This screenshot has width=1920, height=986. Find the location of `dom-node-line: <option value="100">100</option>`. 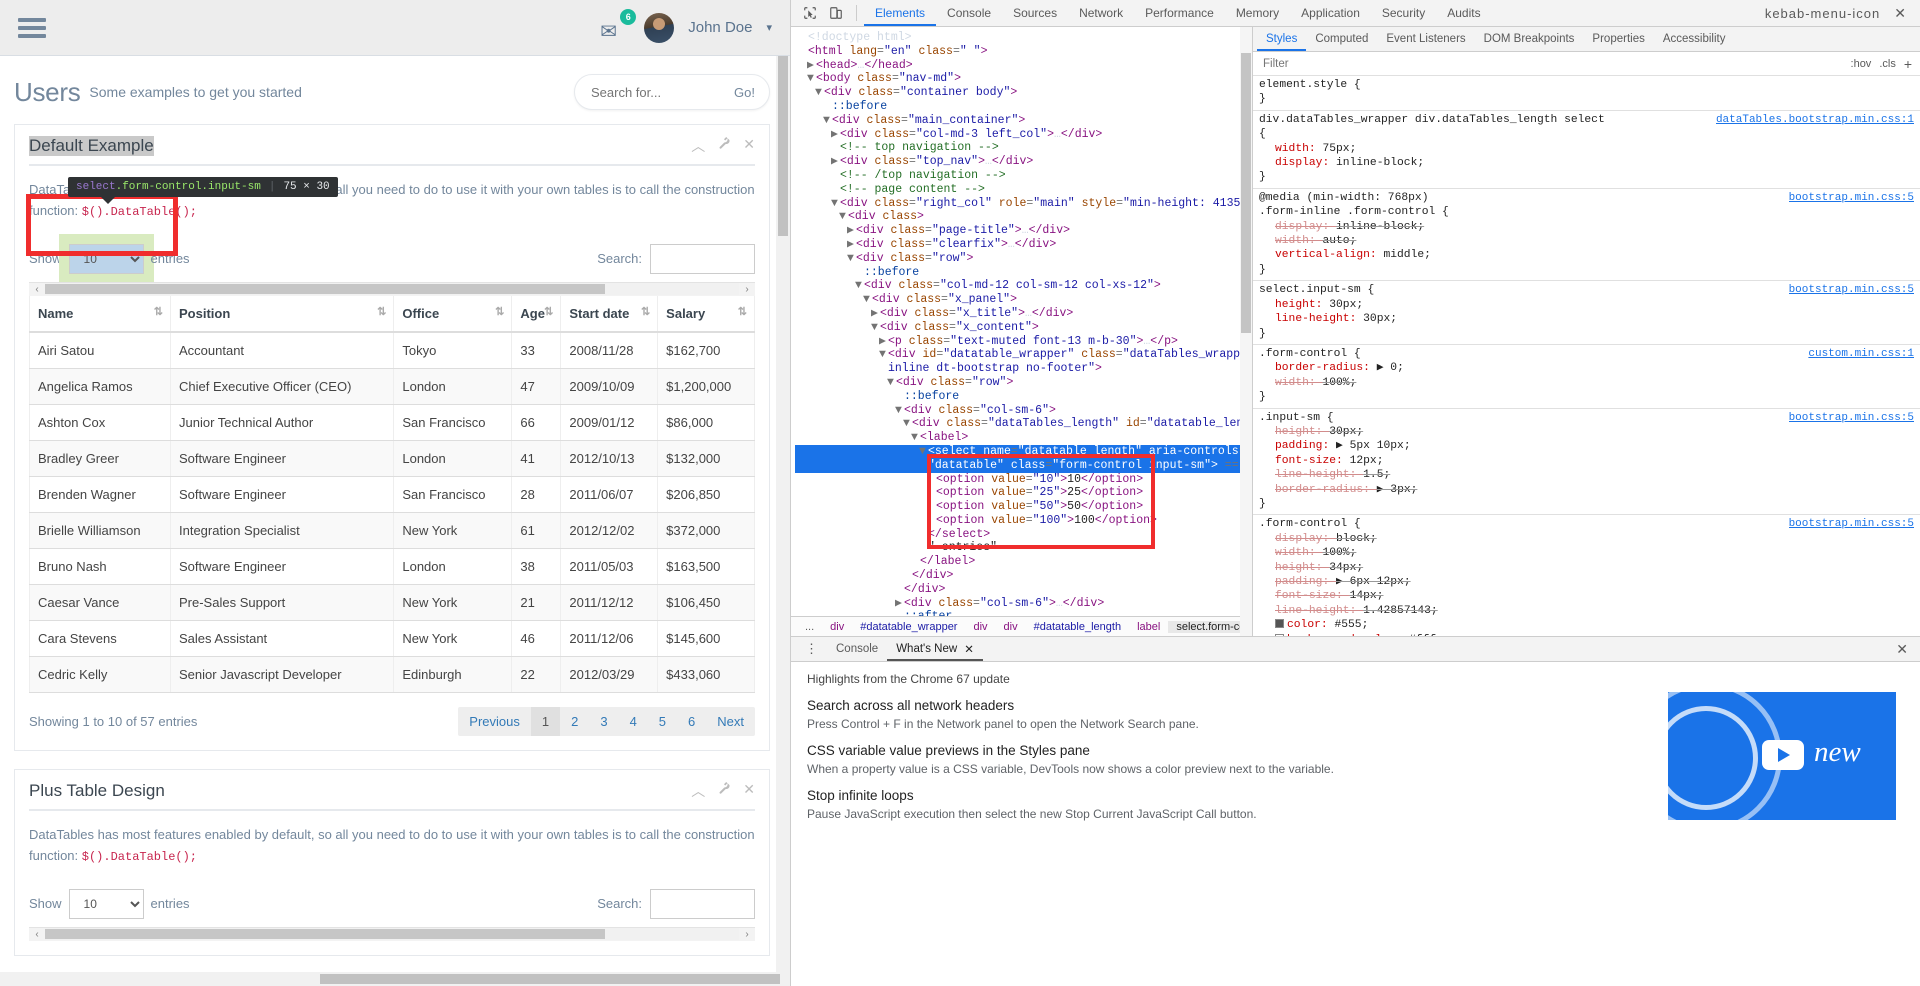

dom-node-line: <option value="100">100</option> is located at coordinates (1023, 521).